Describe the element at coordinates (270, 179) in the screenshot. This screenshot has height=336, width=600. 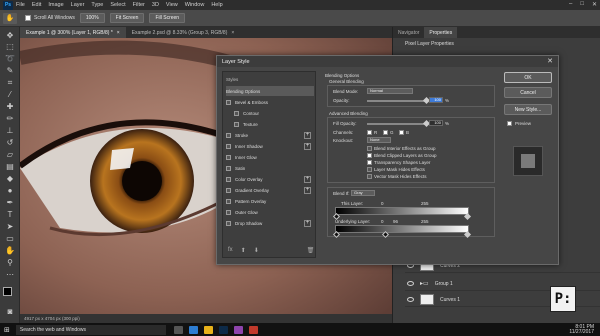
I see `style-item-color-overlay: Color Overlay +` at that location.